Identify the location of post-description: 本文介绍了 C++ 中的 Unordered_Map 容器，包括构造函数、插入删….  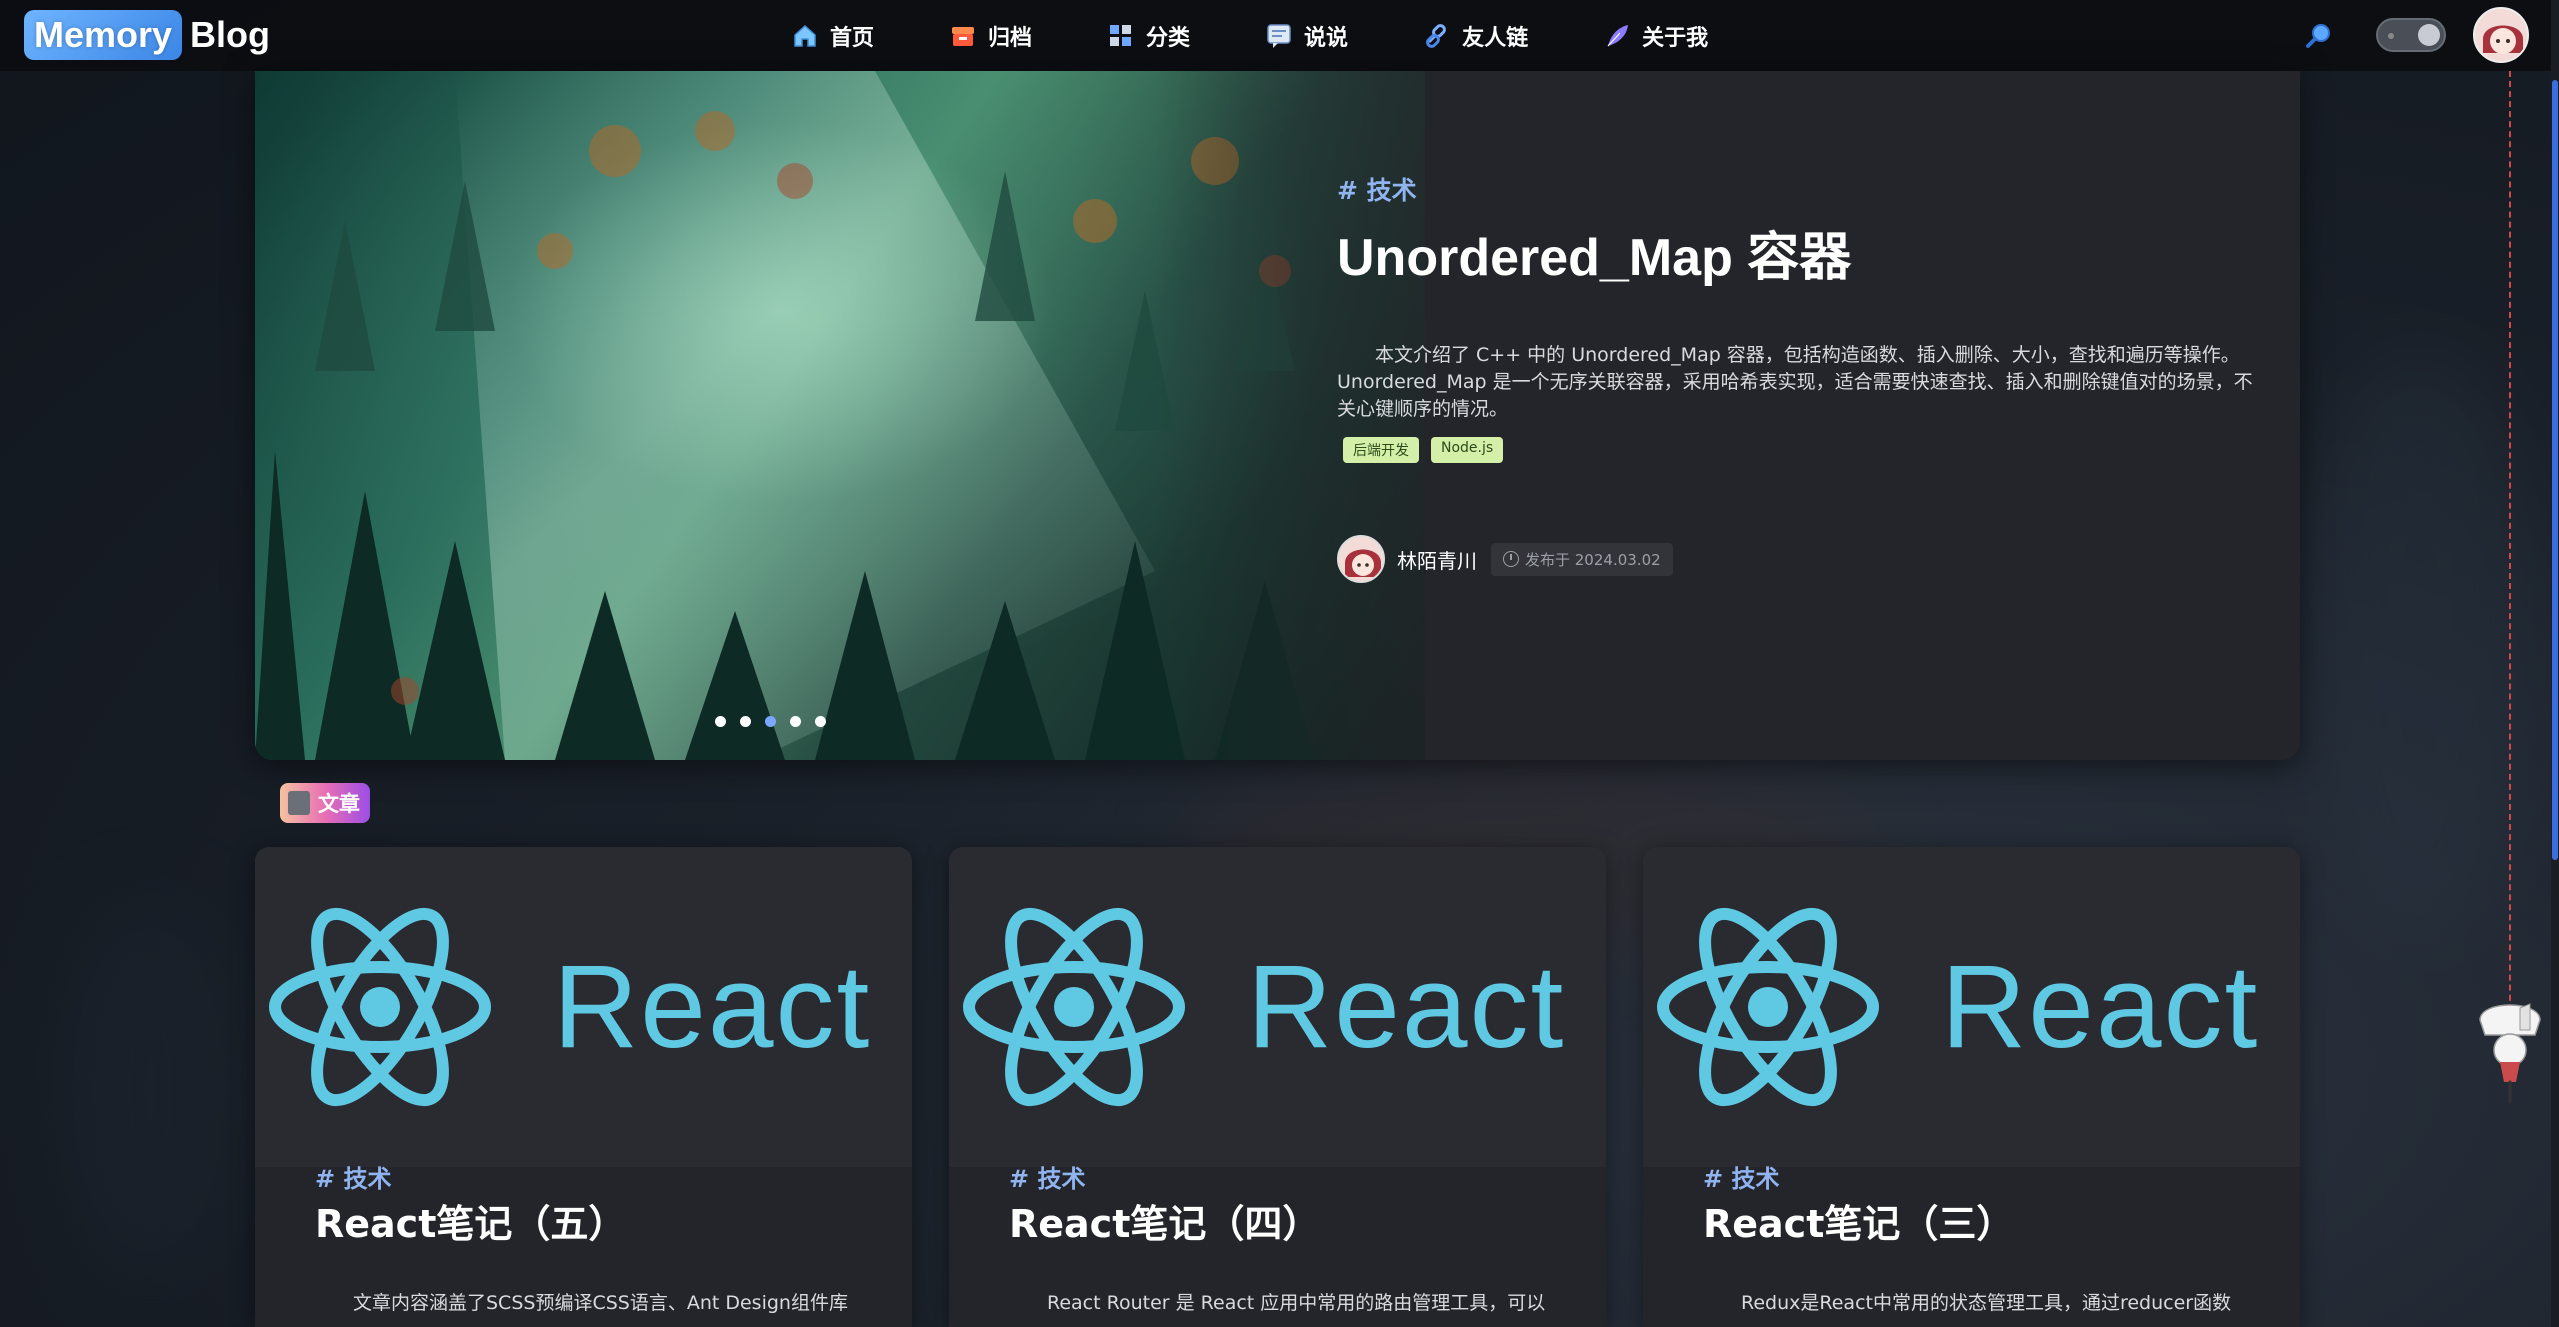
(1795, 382).